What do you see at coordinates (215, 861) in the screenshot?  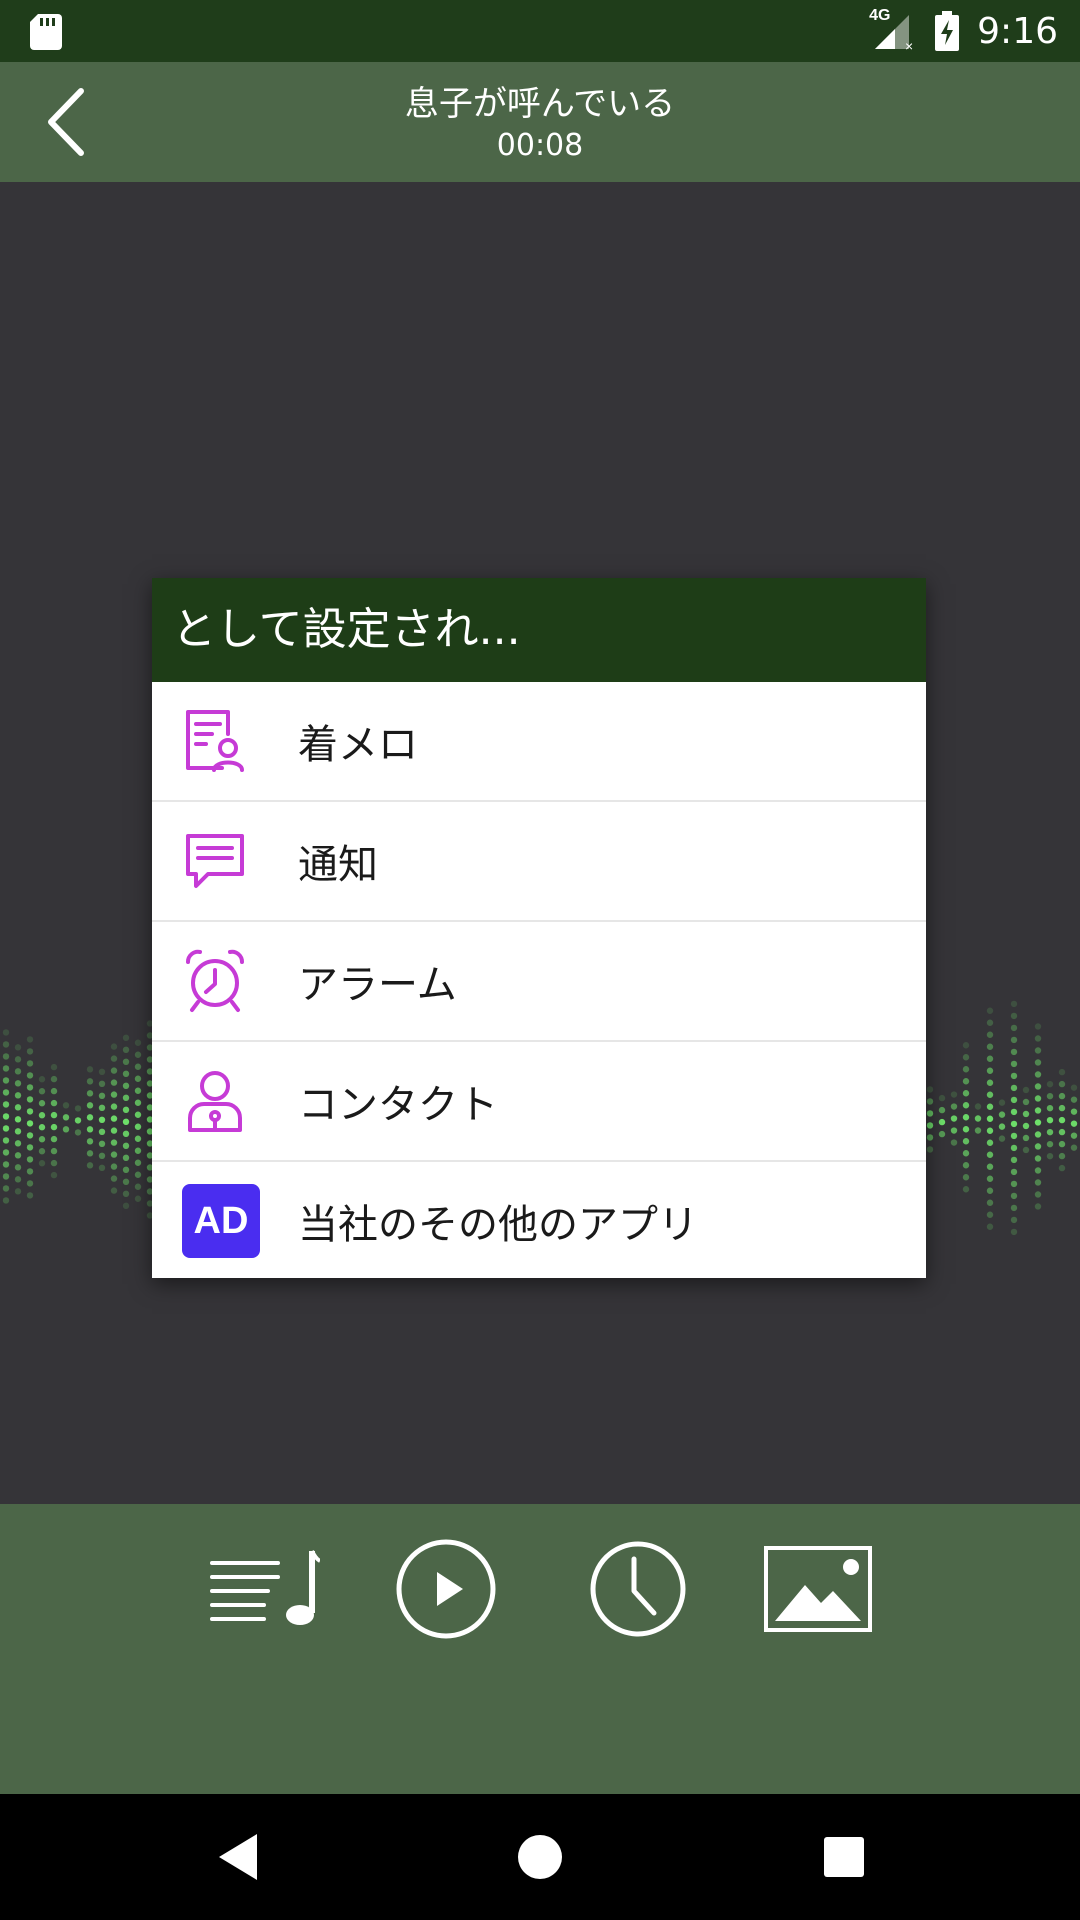 I see `message-icon` at bounding box center [215, 861].